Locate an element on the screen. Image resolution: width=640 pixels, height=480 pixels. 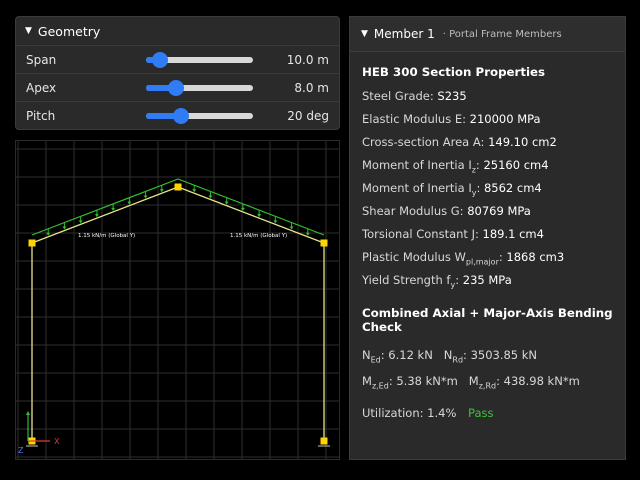
plastic-modulus-value: 1868 cm3 is located at coordinates (535, 257).